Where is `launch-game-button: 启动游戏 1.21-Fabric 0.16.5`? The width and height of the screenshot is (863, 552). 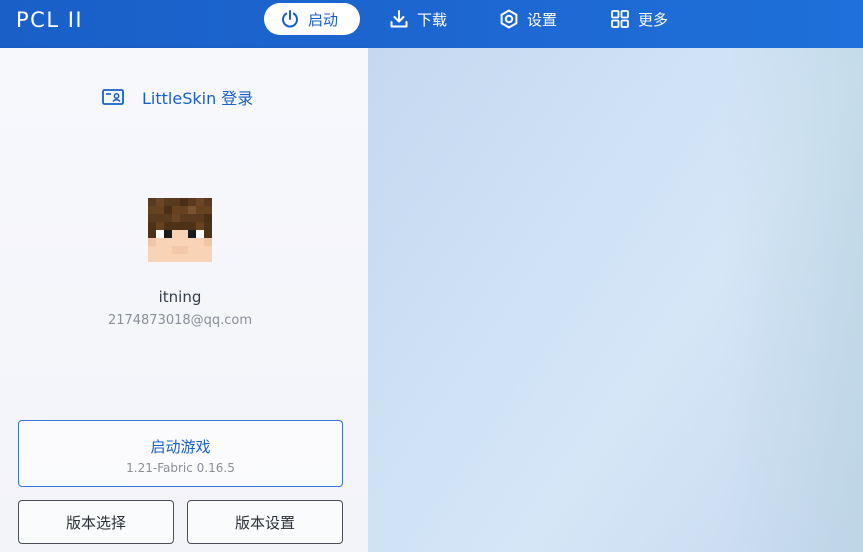
launch-game-button: 启动游戏 1.21-Fabric 0.16.5 is located at coordinates (180, 453).